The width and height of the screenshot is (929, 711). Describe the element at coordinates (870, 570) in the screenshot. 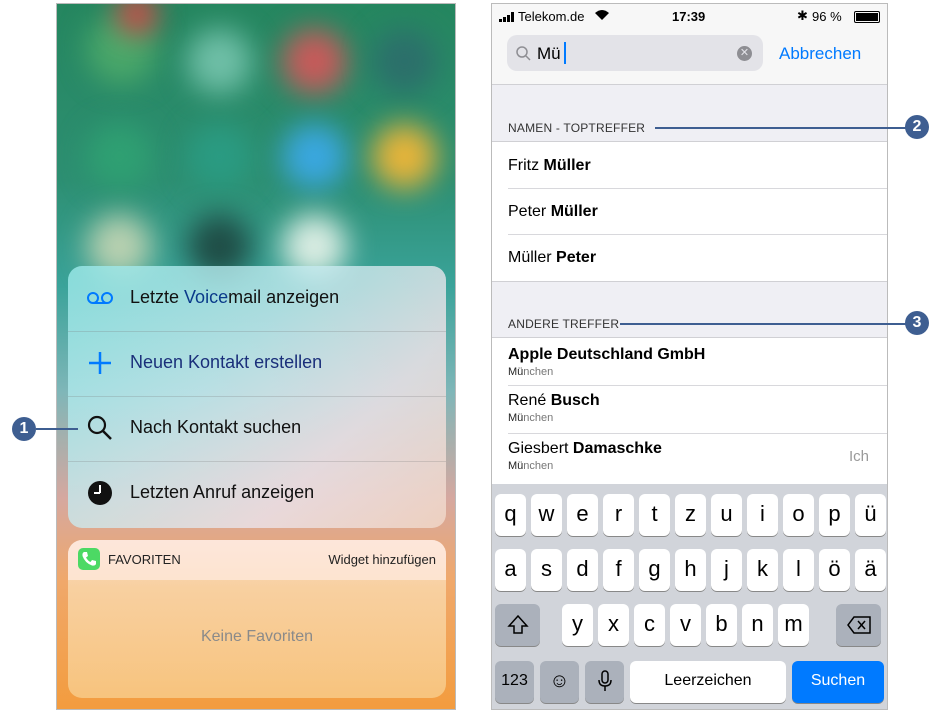

I see `key-ä: ä` at that location.